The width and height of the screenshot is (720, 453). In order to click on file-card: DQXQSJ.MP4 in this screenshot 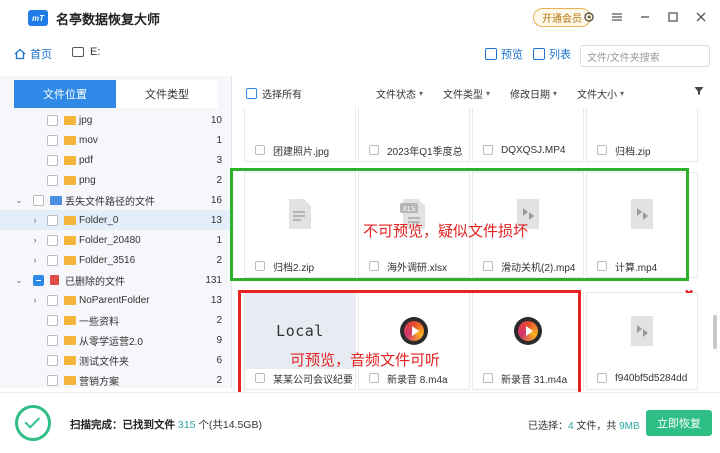, I will do `click(528, 135)`.